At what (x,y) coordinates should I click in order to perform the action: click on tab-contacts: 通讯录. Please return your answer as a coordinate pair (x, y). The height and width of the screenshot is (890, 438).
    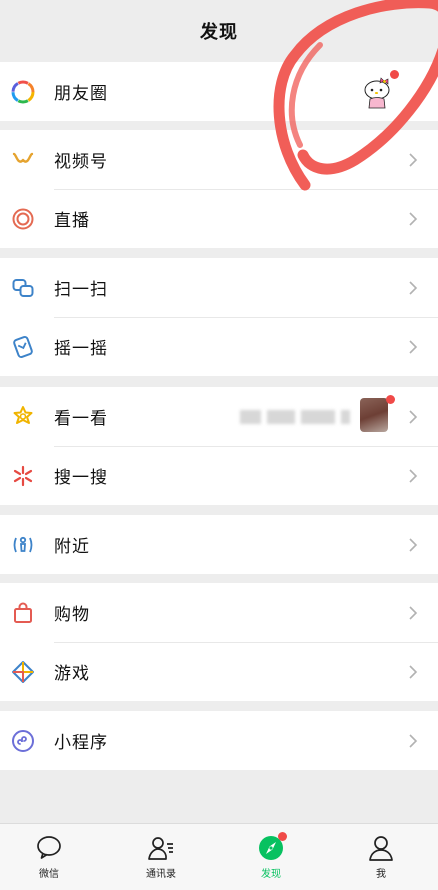
    Looking at the image, I should click on (161, 857).